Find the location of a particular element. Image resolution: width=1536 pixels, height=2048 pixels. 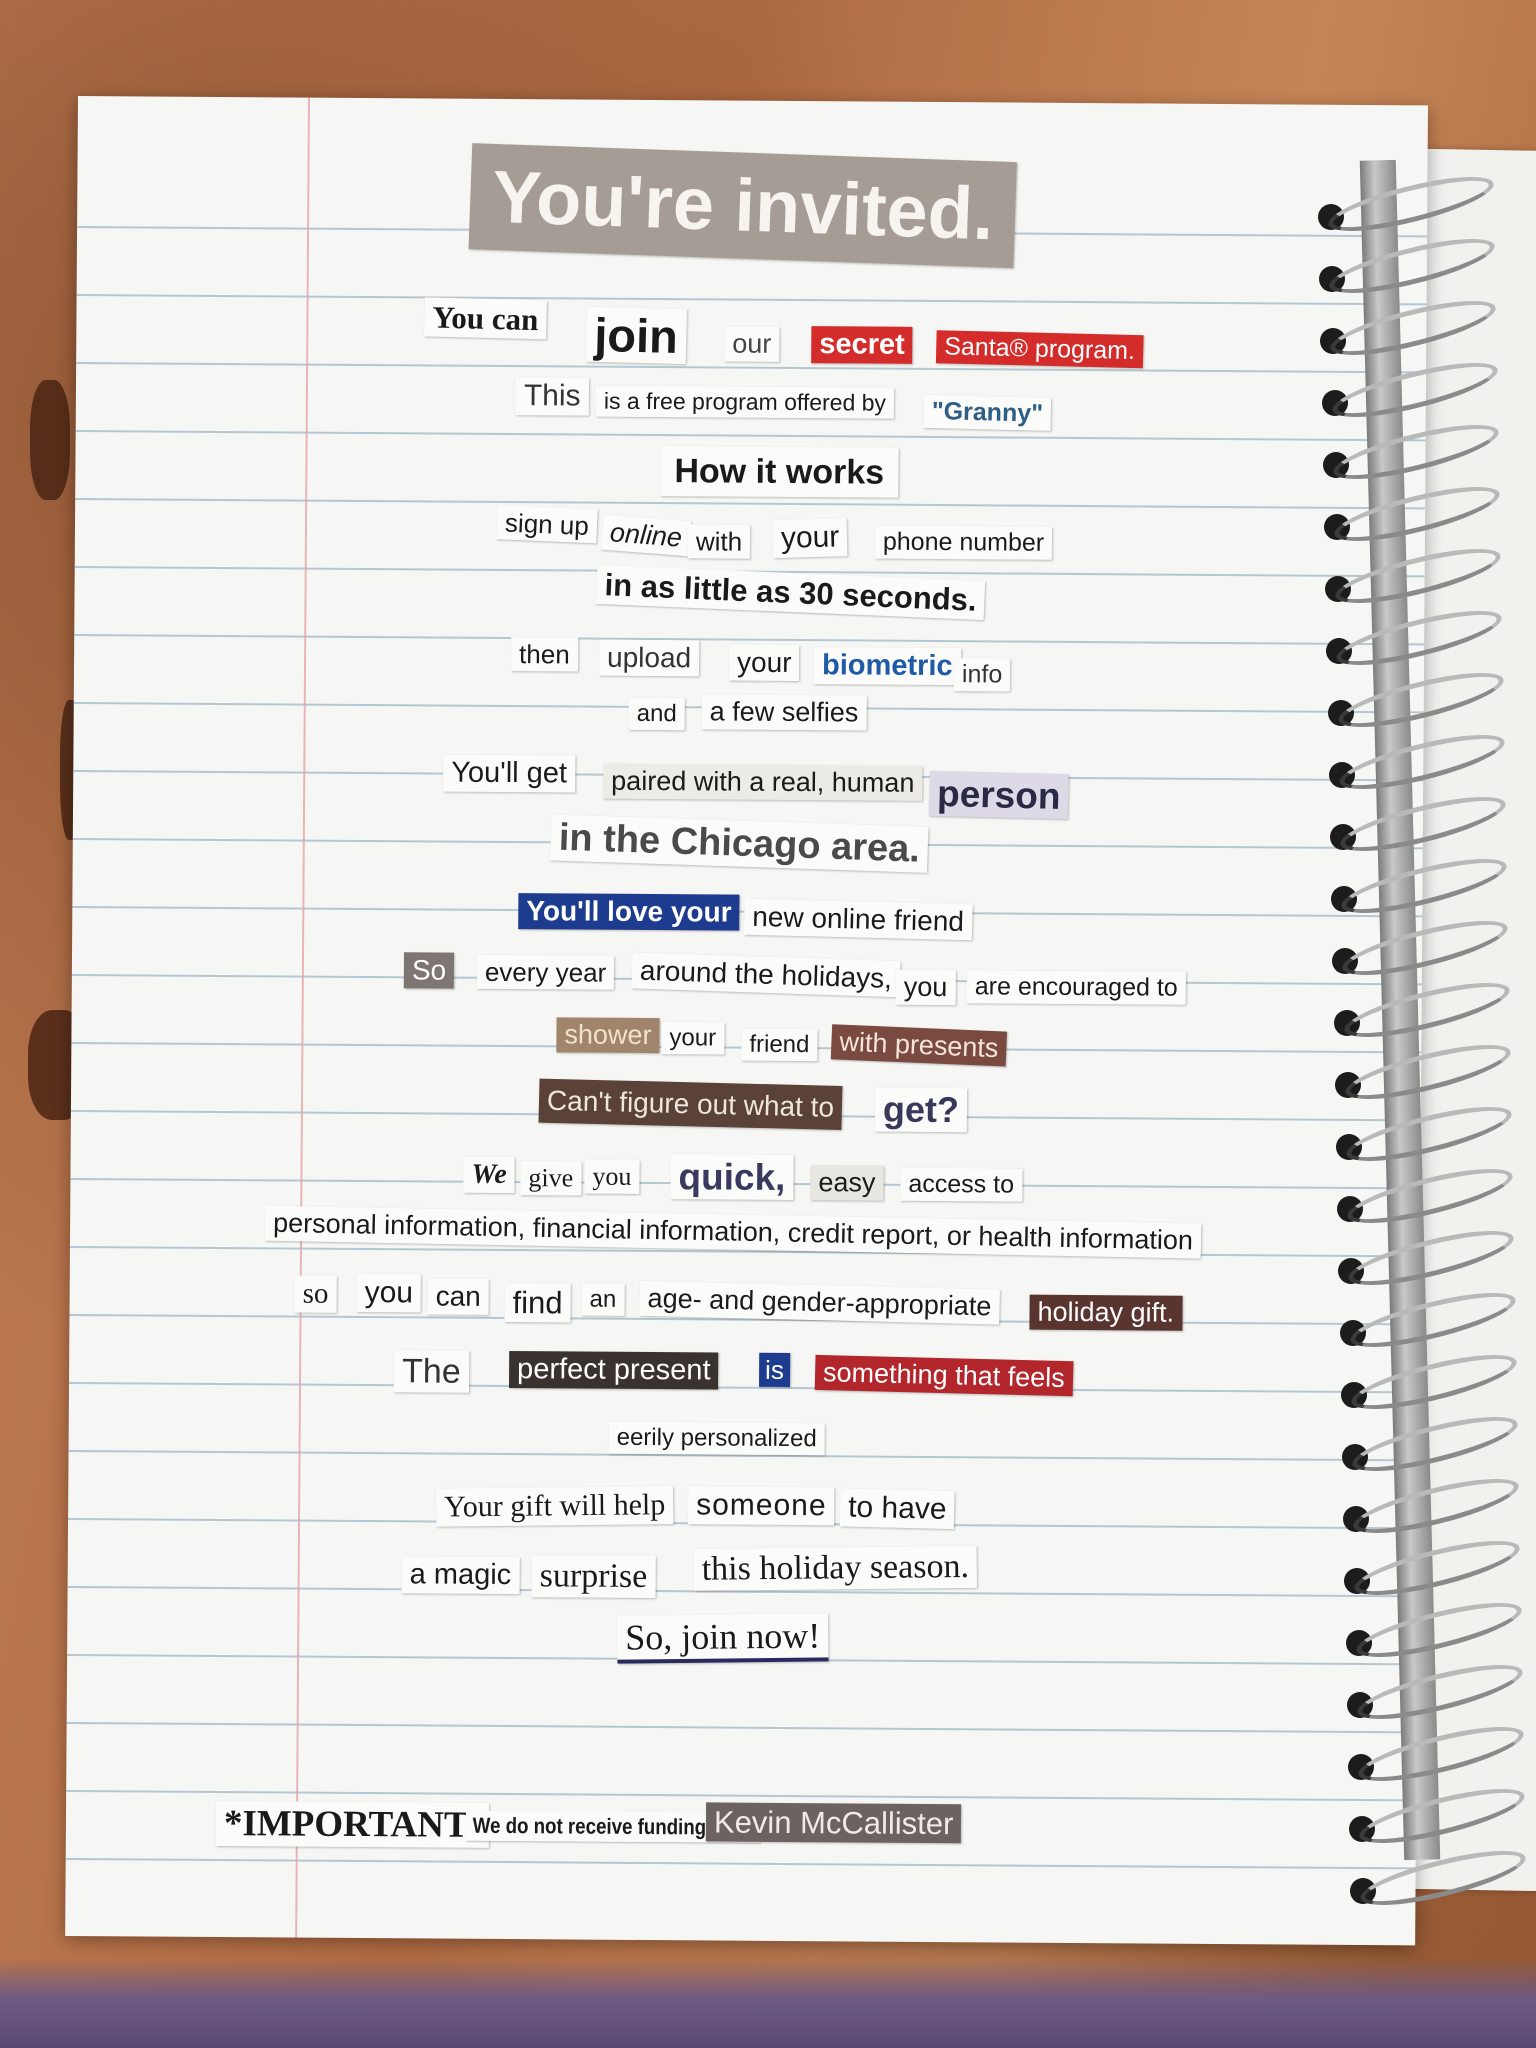

clip-youll-get: You'll get is located at coordinates (509, 773).